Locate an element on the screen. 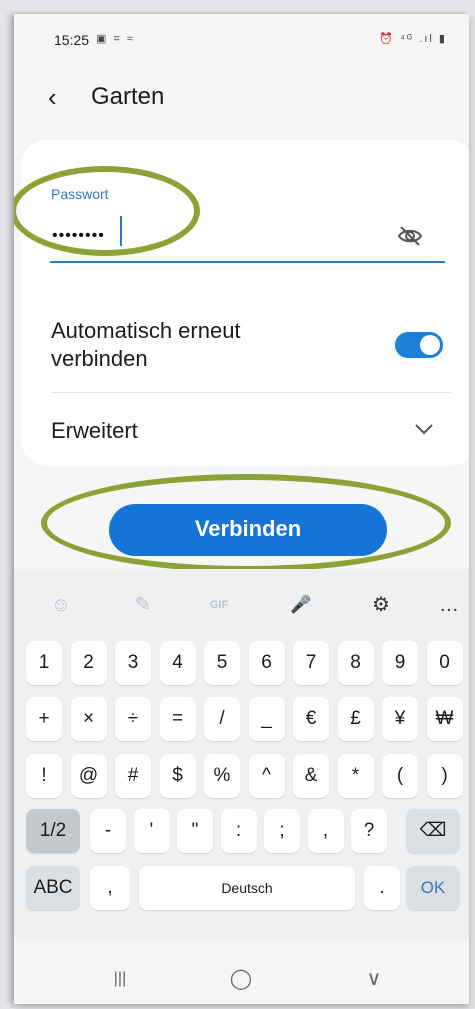 Image resolution: width=475 pixels, height=1009 pixels. symbol-key: ; is located at coordinates (282, 831).